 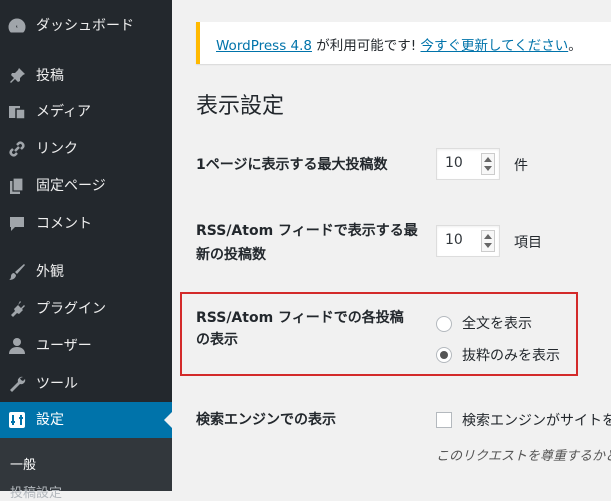 What do you see at coordinates (444, 355) in the screenshot?
I see `excerpt-radio` at bounding box center [444, 355].